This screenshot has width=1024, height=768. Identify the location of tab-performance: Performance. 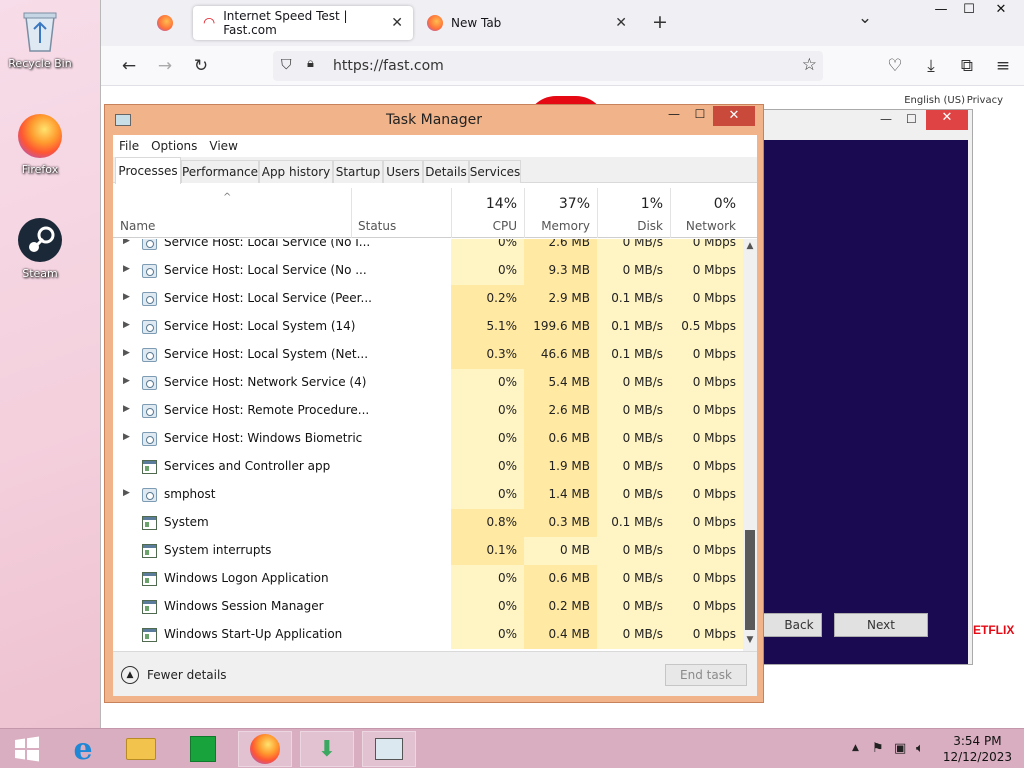
(220, 171).